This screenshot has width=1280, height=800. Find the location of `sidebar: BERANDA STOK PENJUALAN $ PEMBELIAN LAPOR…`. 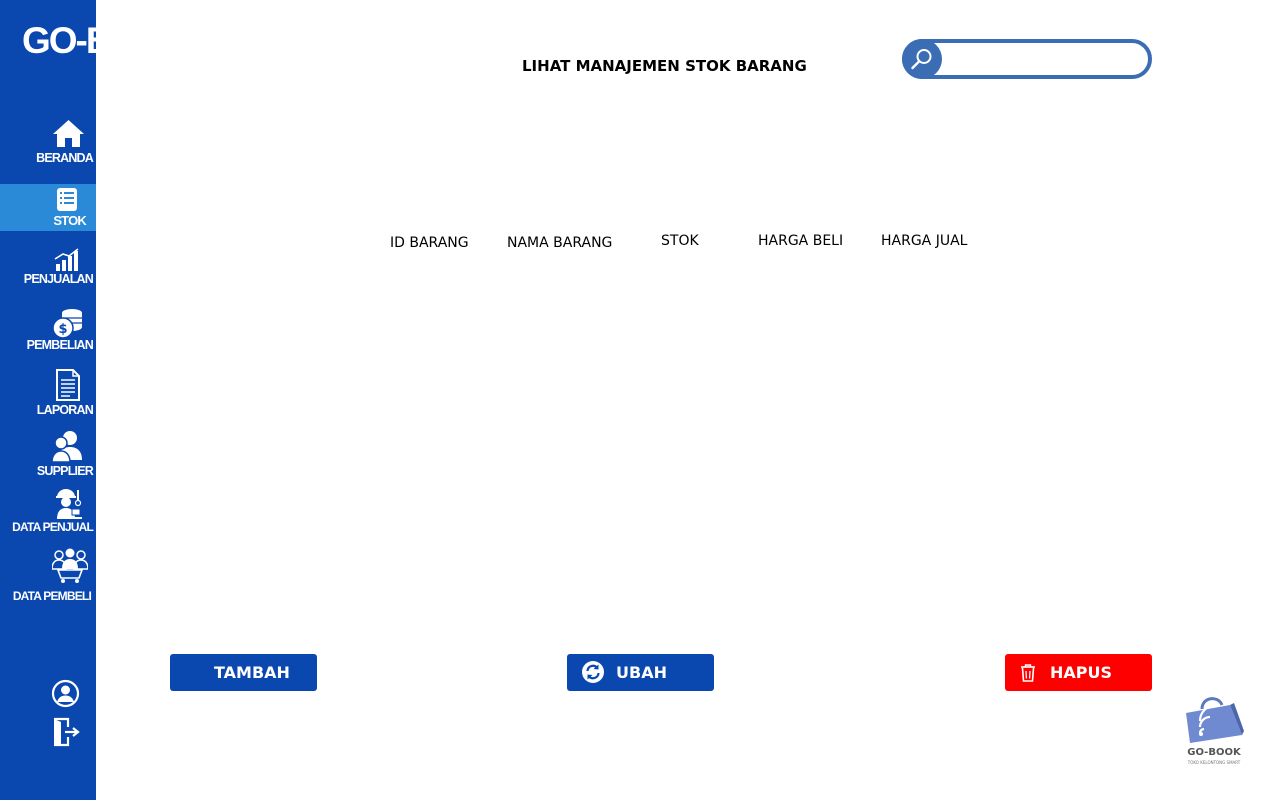

sidebar: BERANDA STOK PENJUALAN $ PEMBELIAN LAPOR… is located at coordinates (48, 400).